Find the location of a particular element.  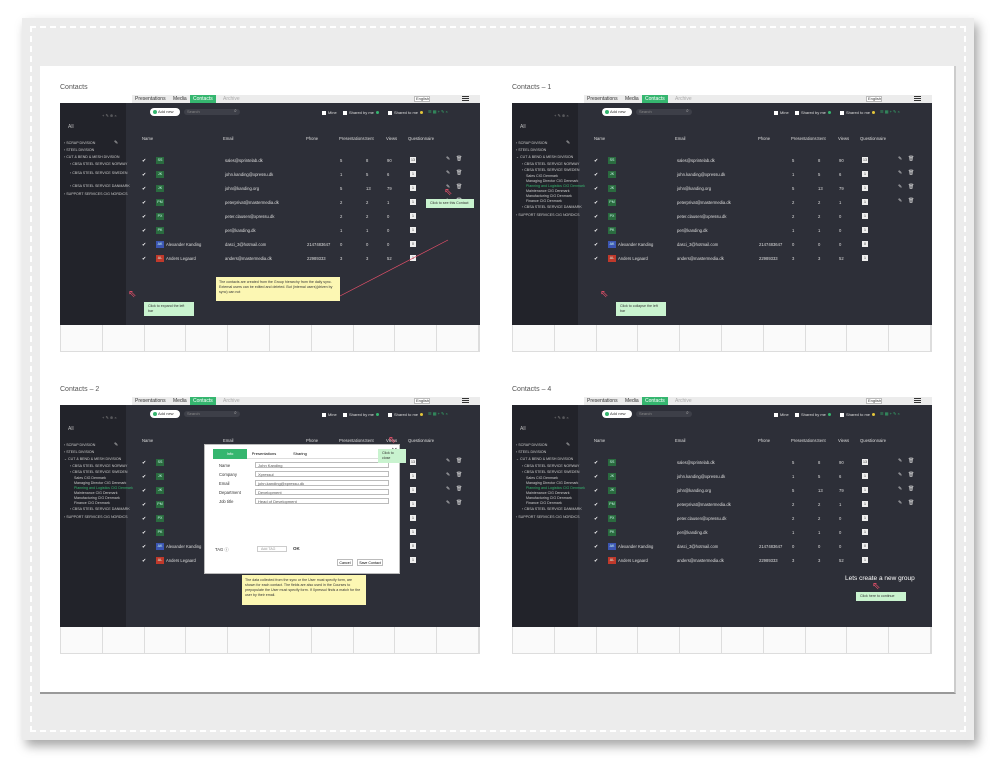

filter-mine: Mine is located at coordinates (781, 414).